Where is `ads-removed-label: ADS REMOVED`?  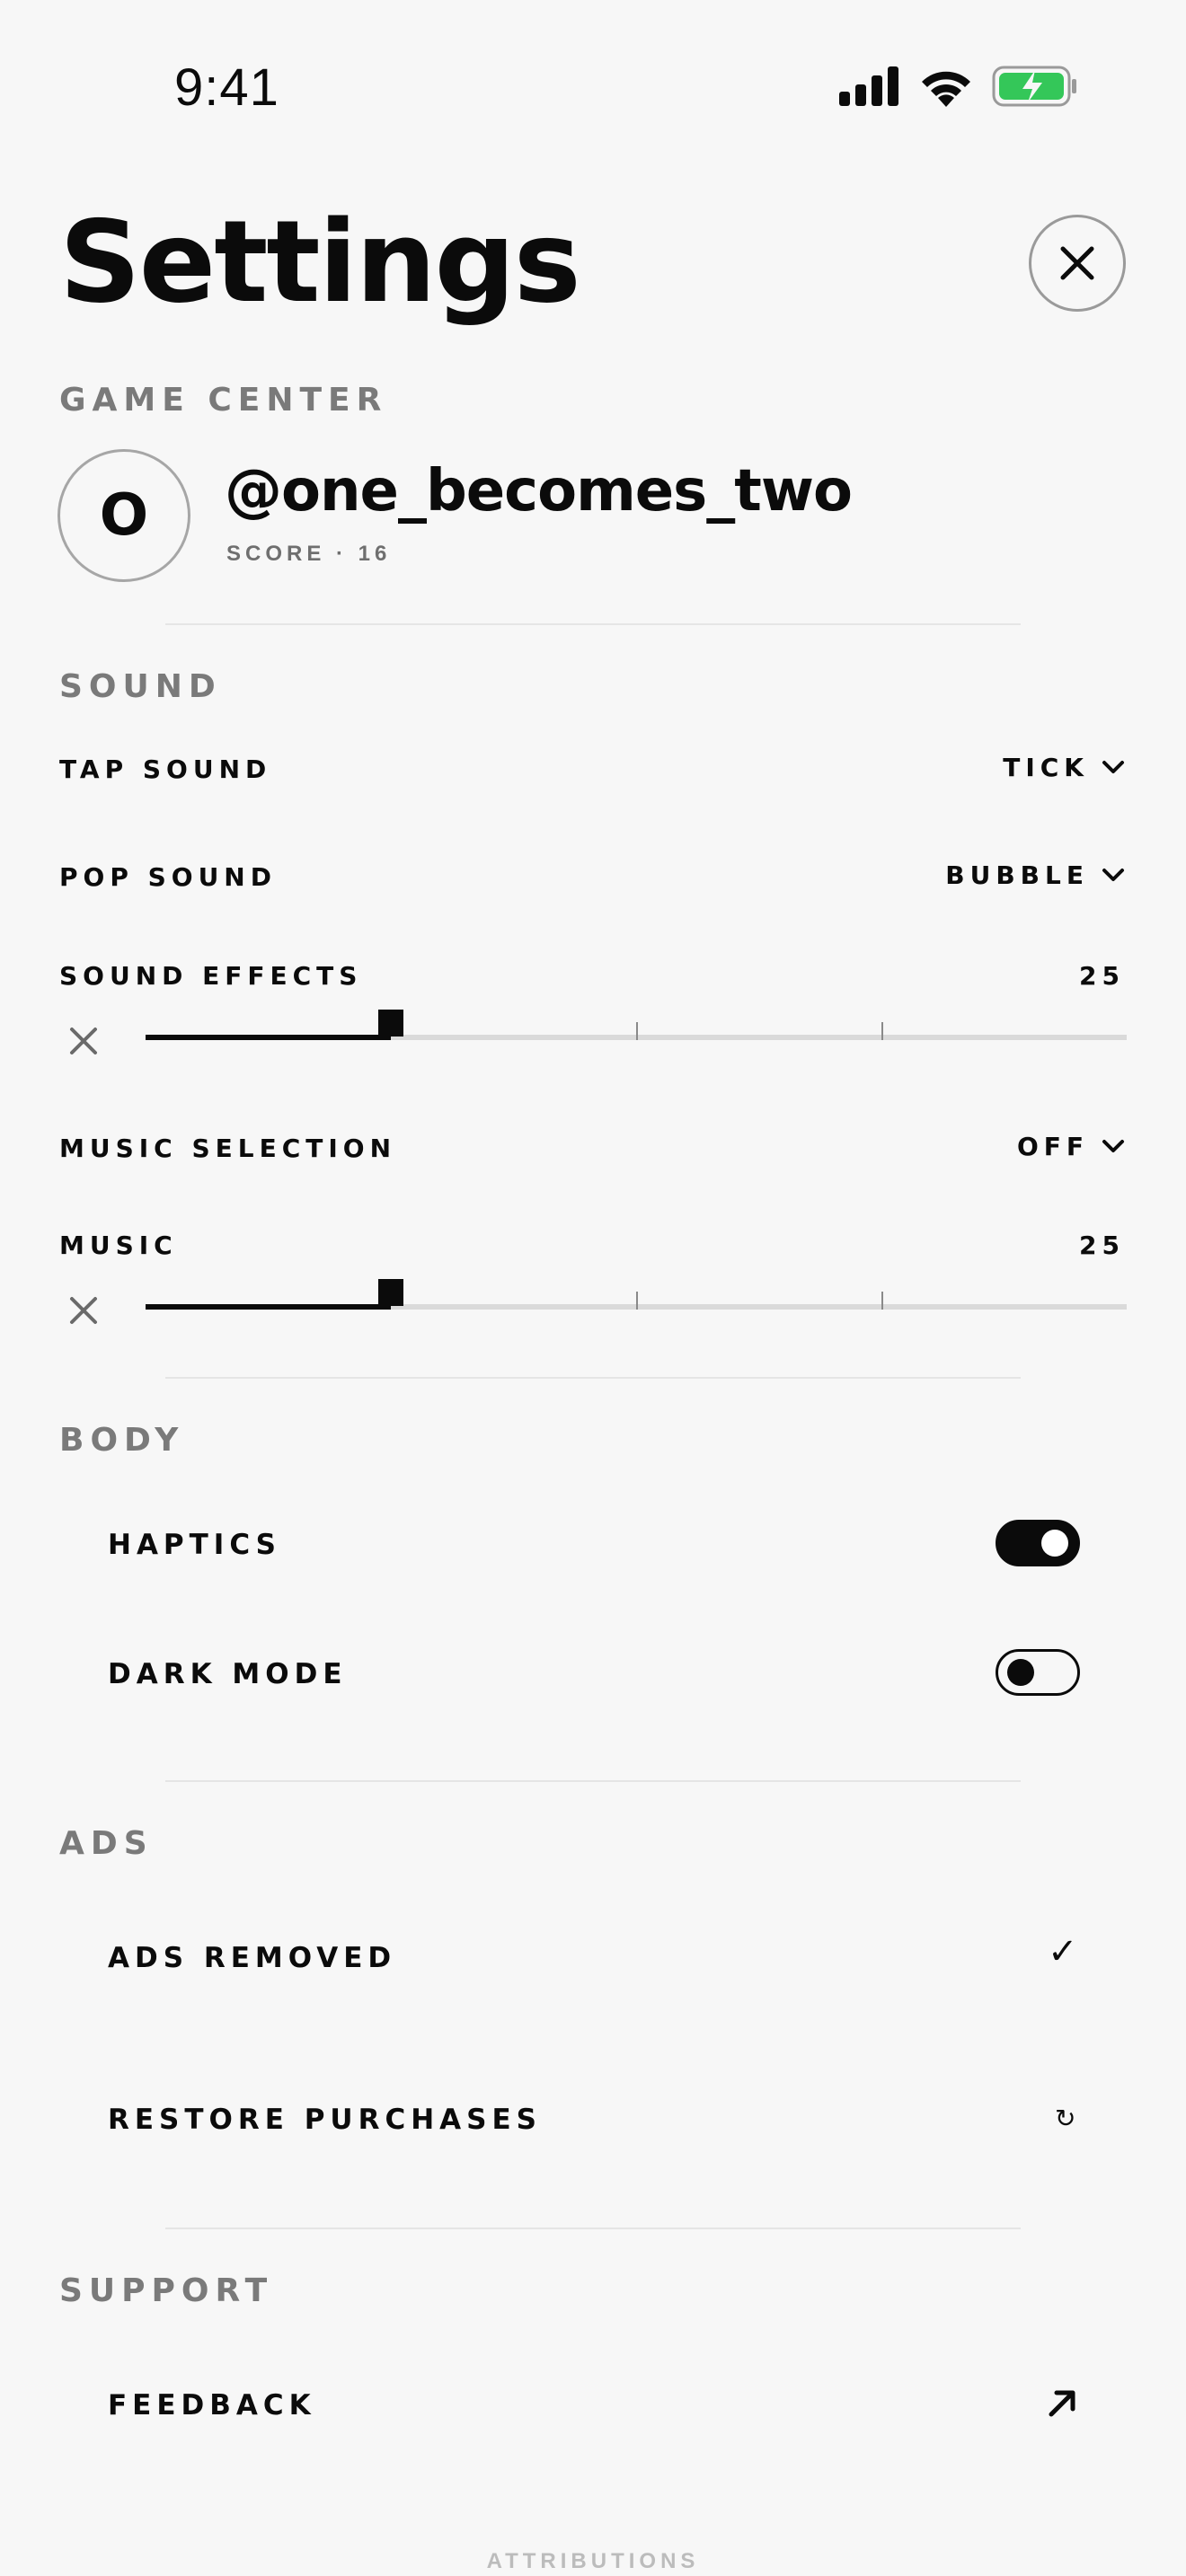
ads-removed-label: ADS REMOVED is located at coordinates (253, 1958).